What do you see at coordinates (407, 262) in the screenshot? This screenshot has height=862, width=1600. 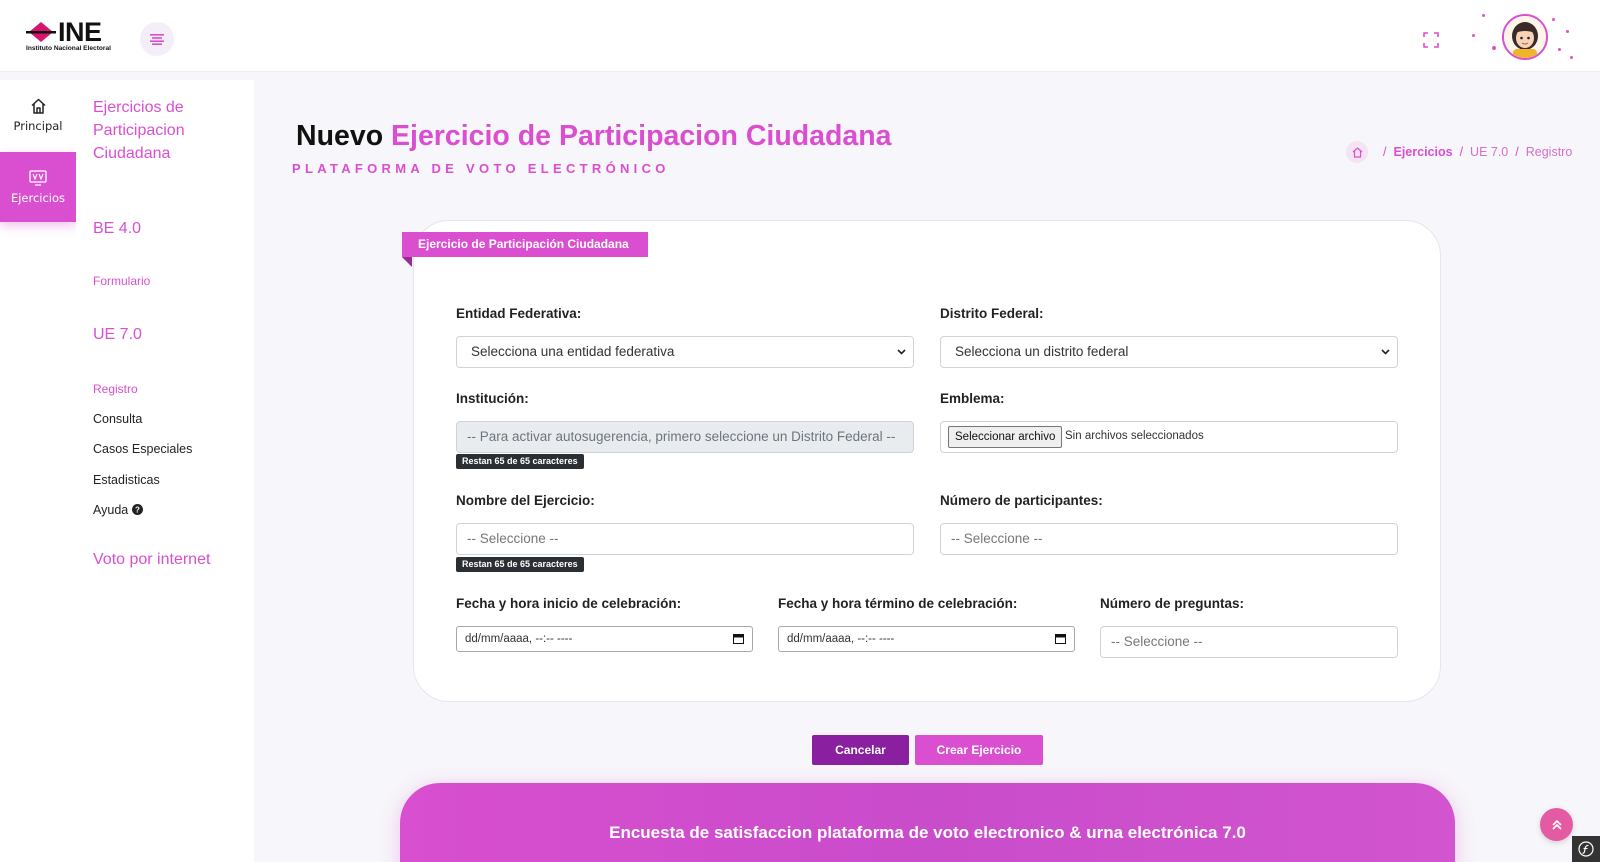 I see `ribbon-fold` at bounding box center [407, 262].